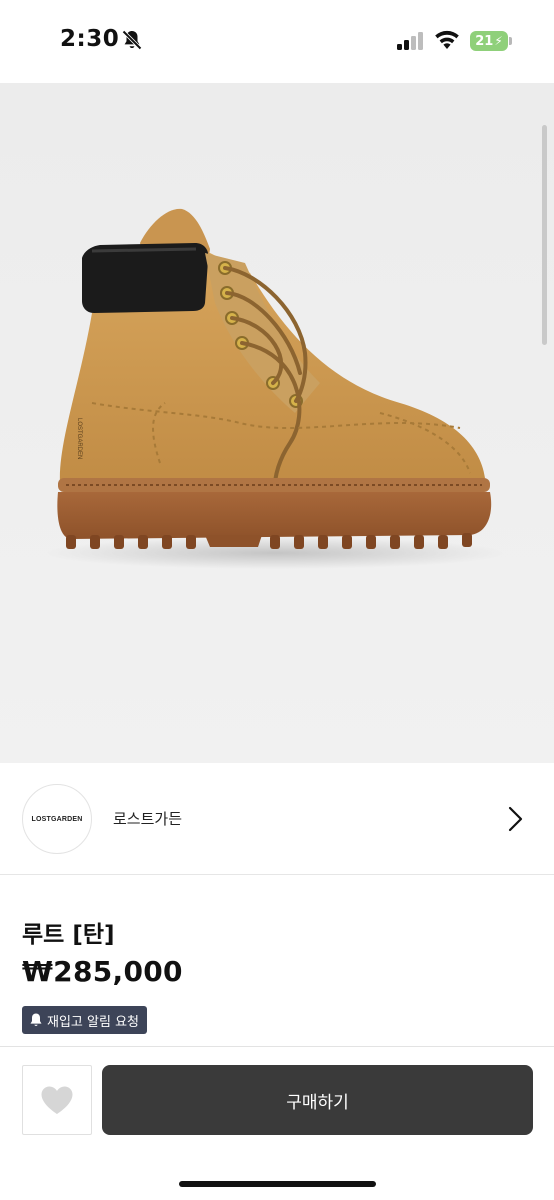 The width and height of the screenshot is (554, 1200). Describe the element at coordinates (498, 41) in the screenshot. I see `charging-bolt-icon: ⚡` at that location.